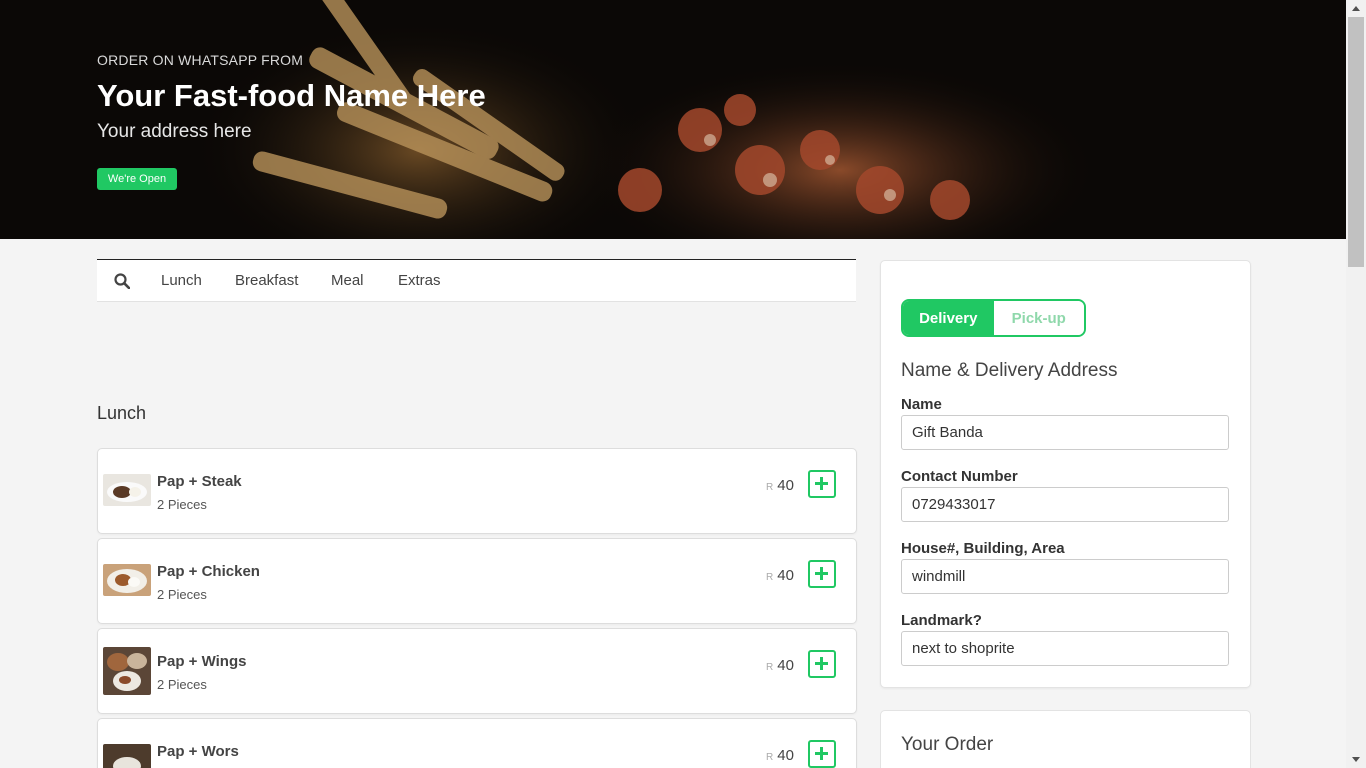 This screenshot has width=1366, height=768. Describe the element at coordinates (1356, 8) in the screenshot. I see `scroll-up-arrow-icon` at that location.